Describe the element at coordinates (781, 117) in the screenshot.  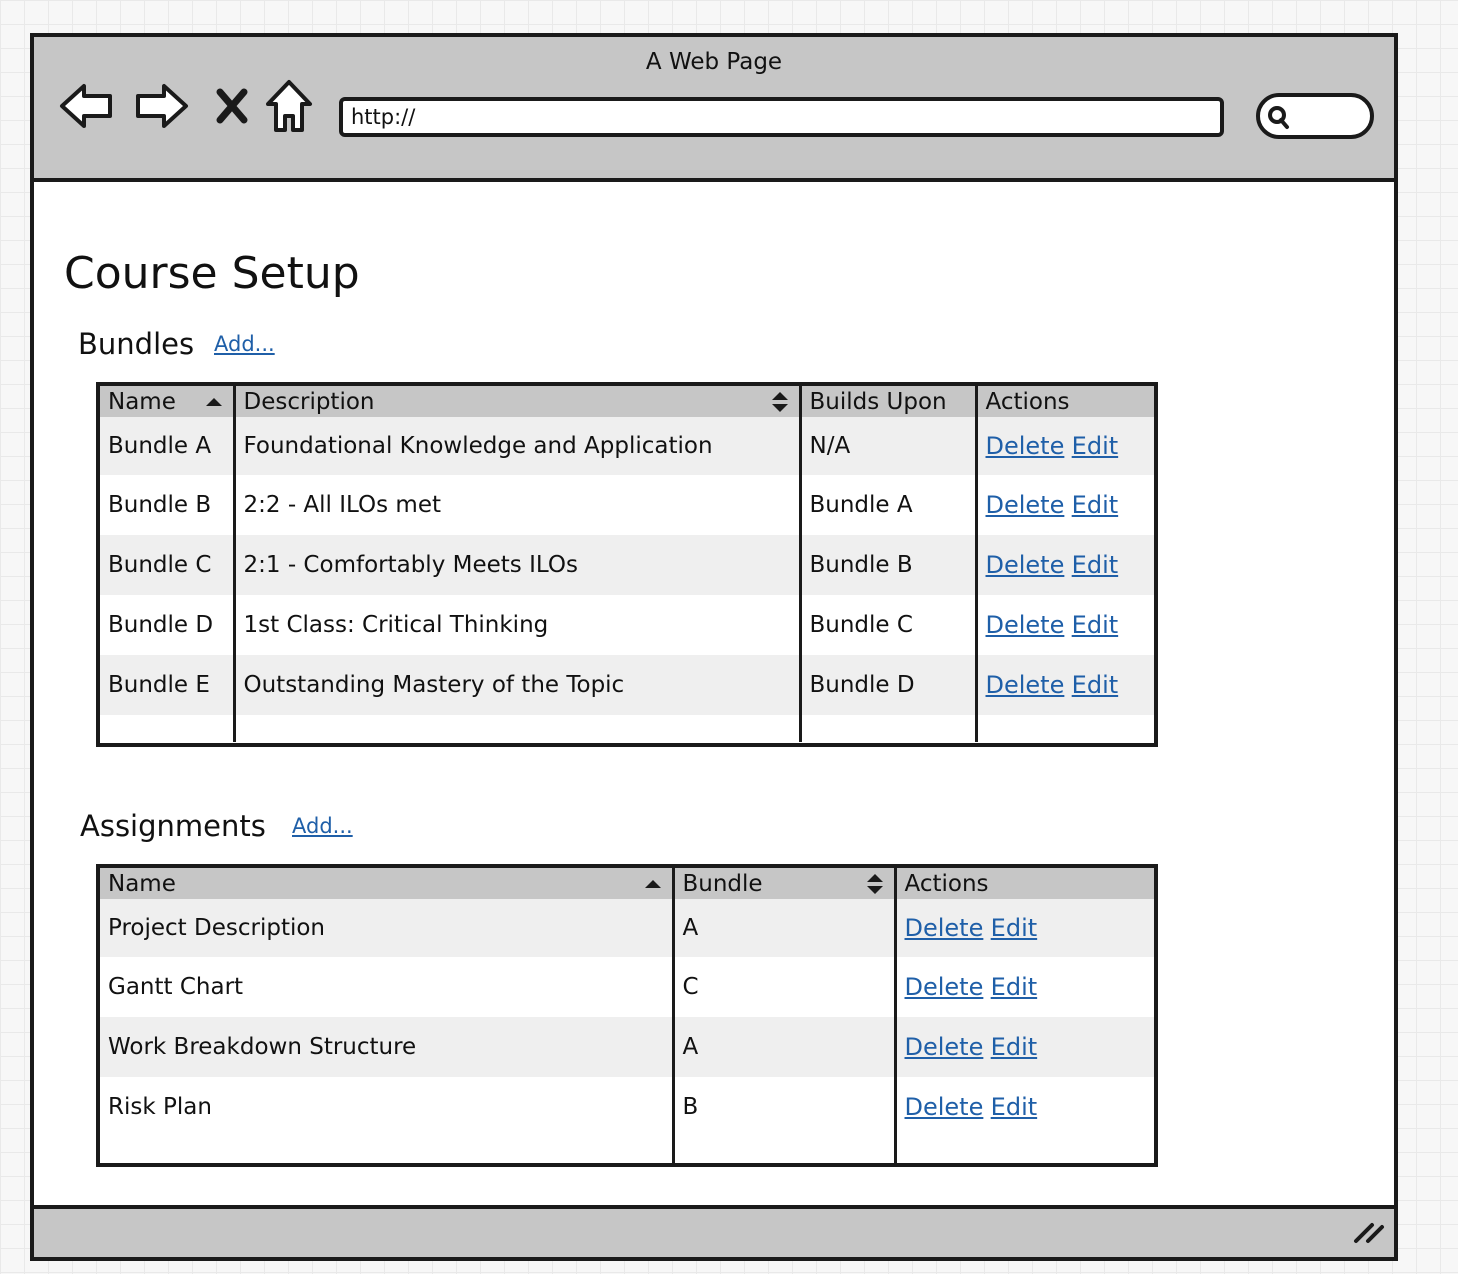
I see `url-input` at that location.